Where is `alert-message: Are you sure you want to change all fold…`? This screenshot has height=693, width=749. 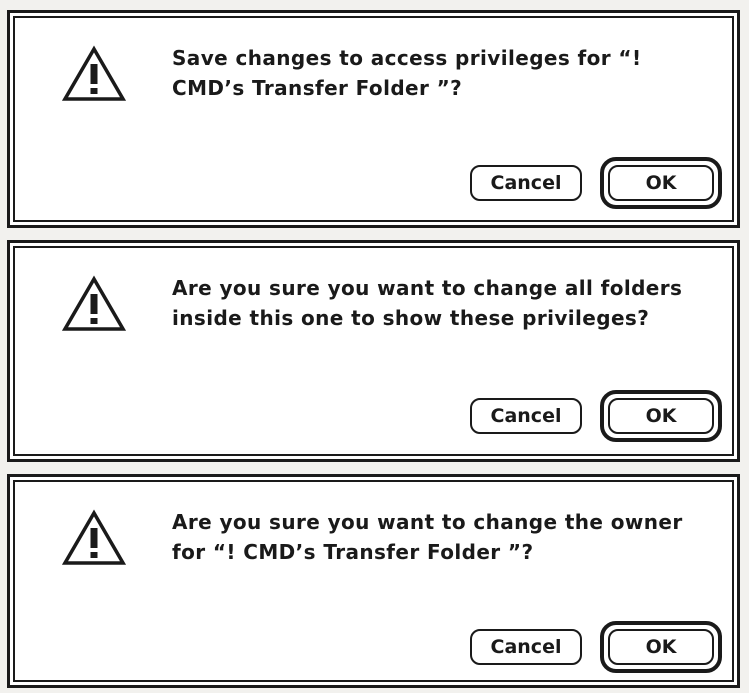 alert-message: Are you sure you want to change all fold… is located at coordinates (427, 303).